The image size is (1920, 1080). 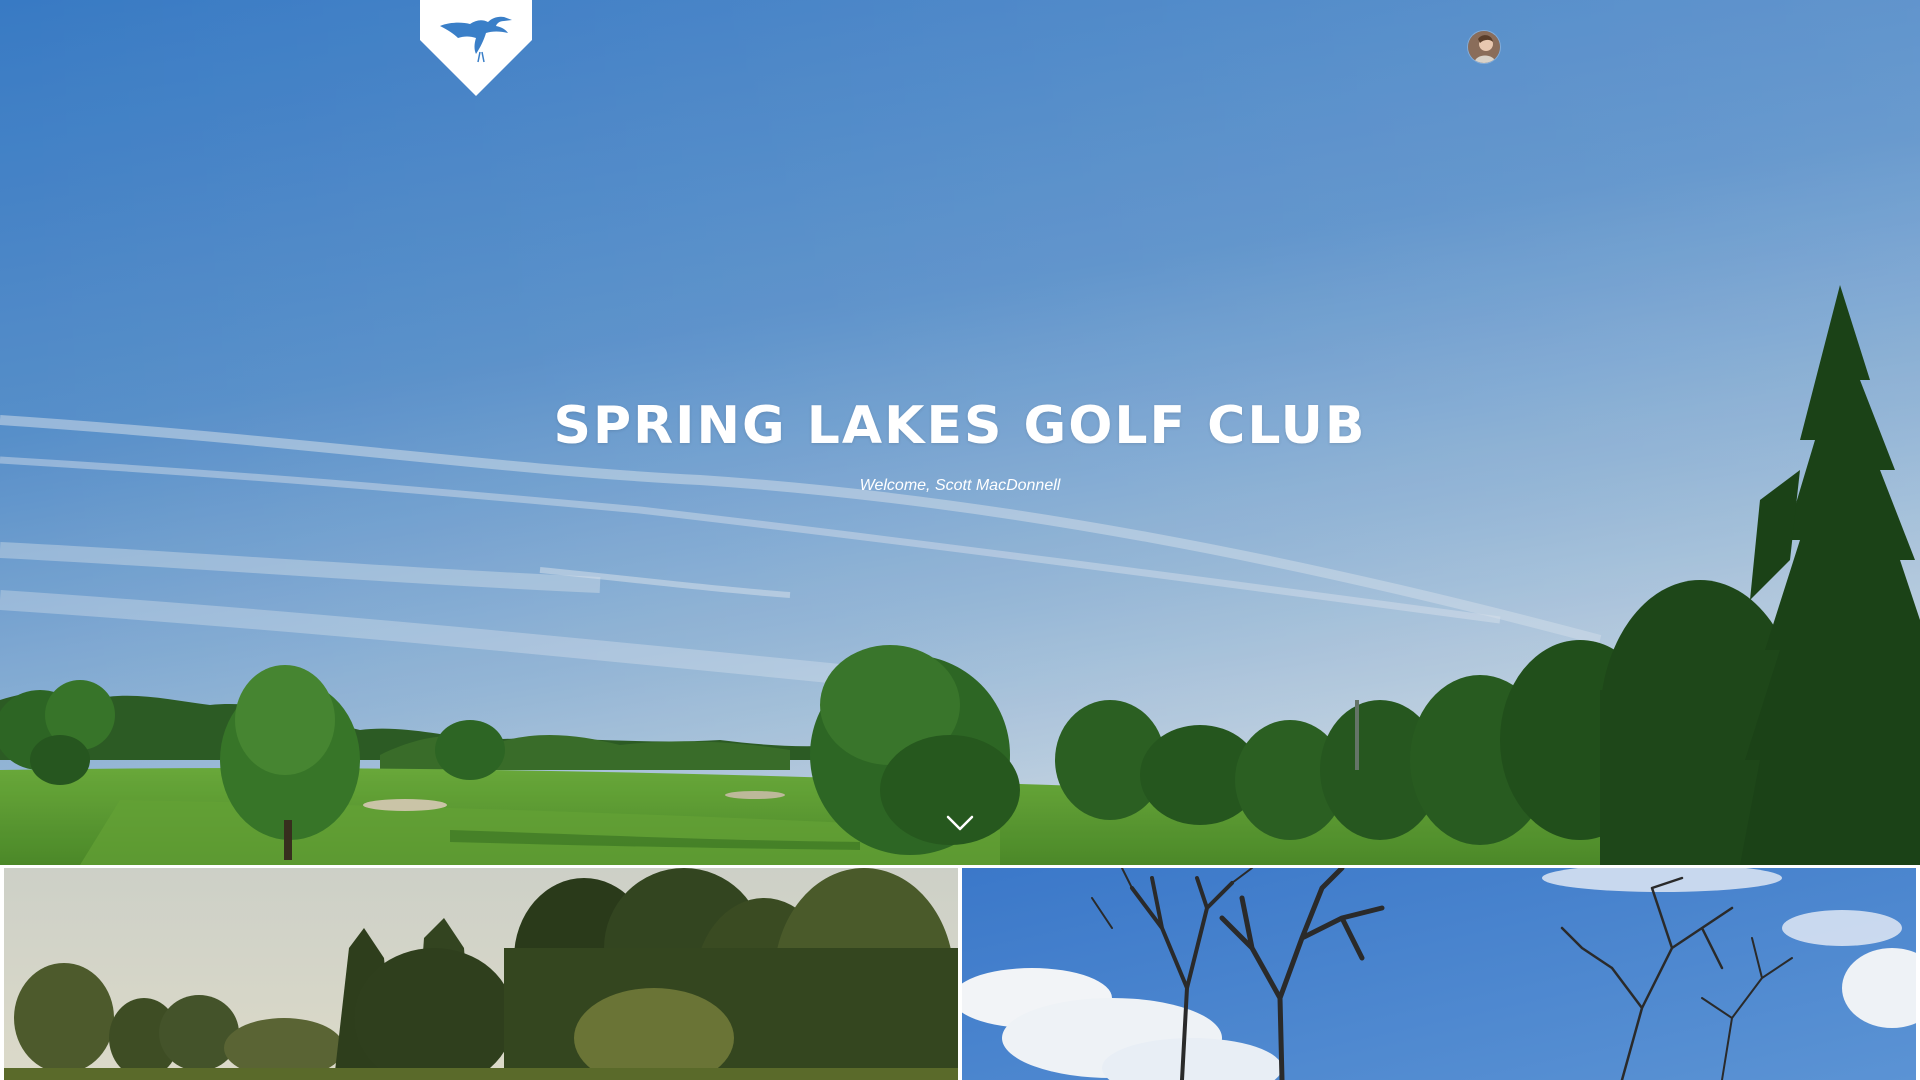 I want to click on hero-title: SPRING LAKES GOLF CLUB, so click(x=960, y=426).